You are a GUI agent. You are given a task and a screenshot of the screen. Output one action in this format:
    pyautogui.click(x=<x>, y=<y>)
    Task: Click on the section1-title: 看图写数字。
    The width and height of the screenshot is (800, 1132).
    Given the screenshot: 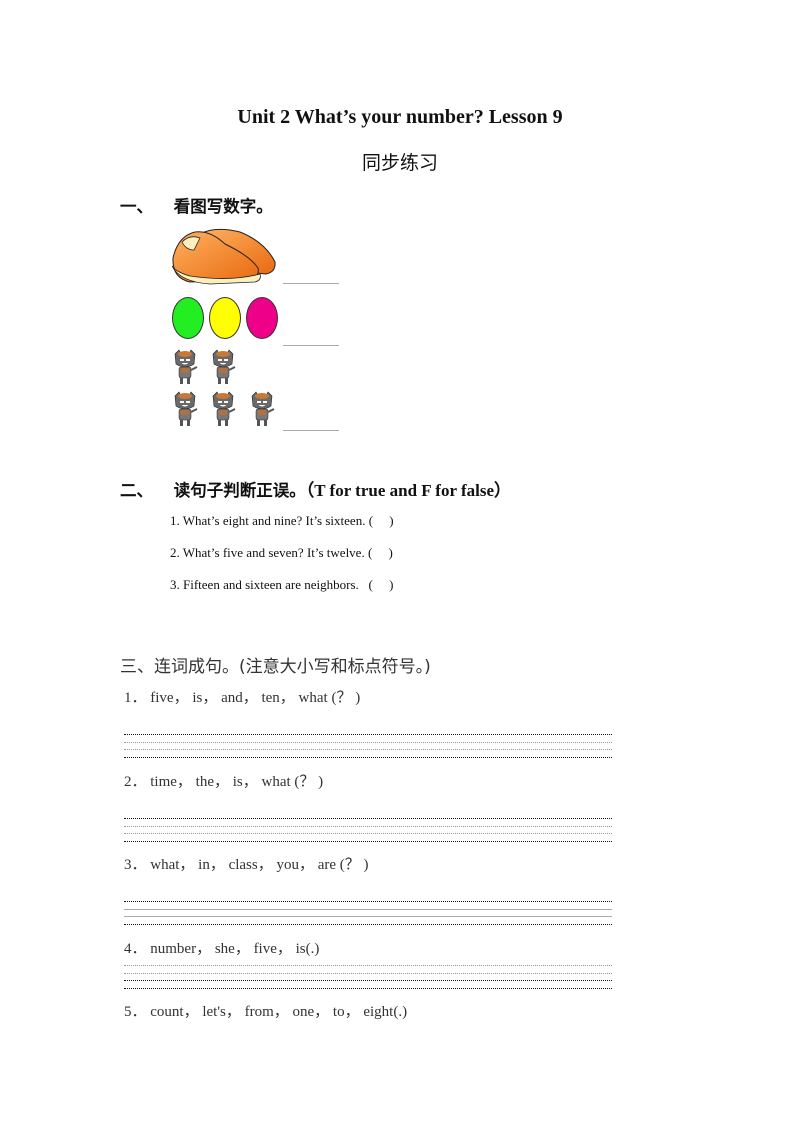 What is the action you would take?
    pyautogui.click(x=223, y=206)
    